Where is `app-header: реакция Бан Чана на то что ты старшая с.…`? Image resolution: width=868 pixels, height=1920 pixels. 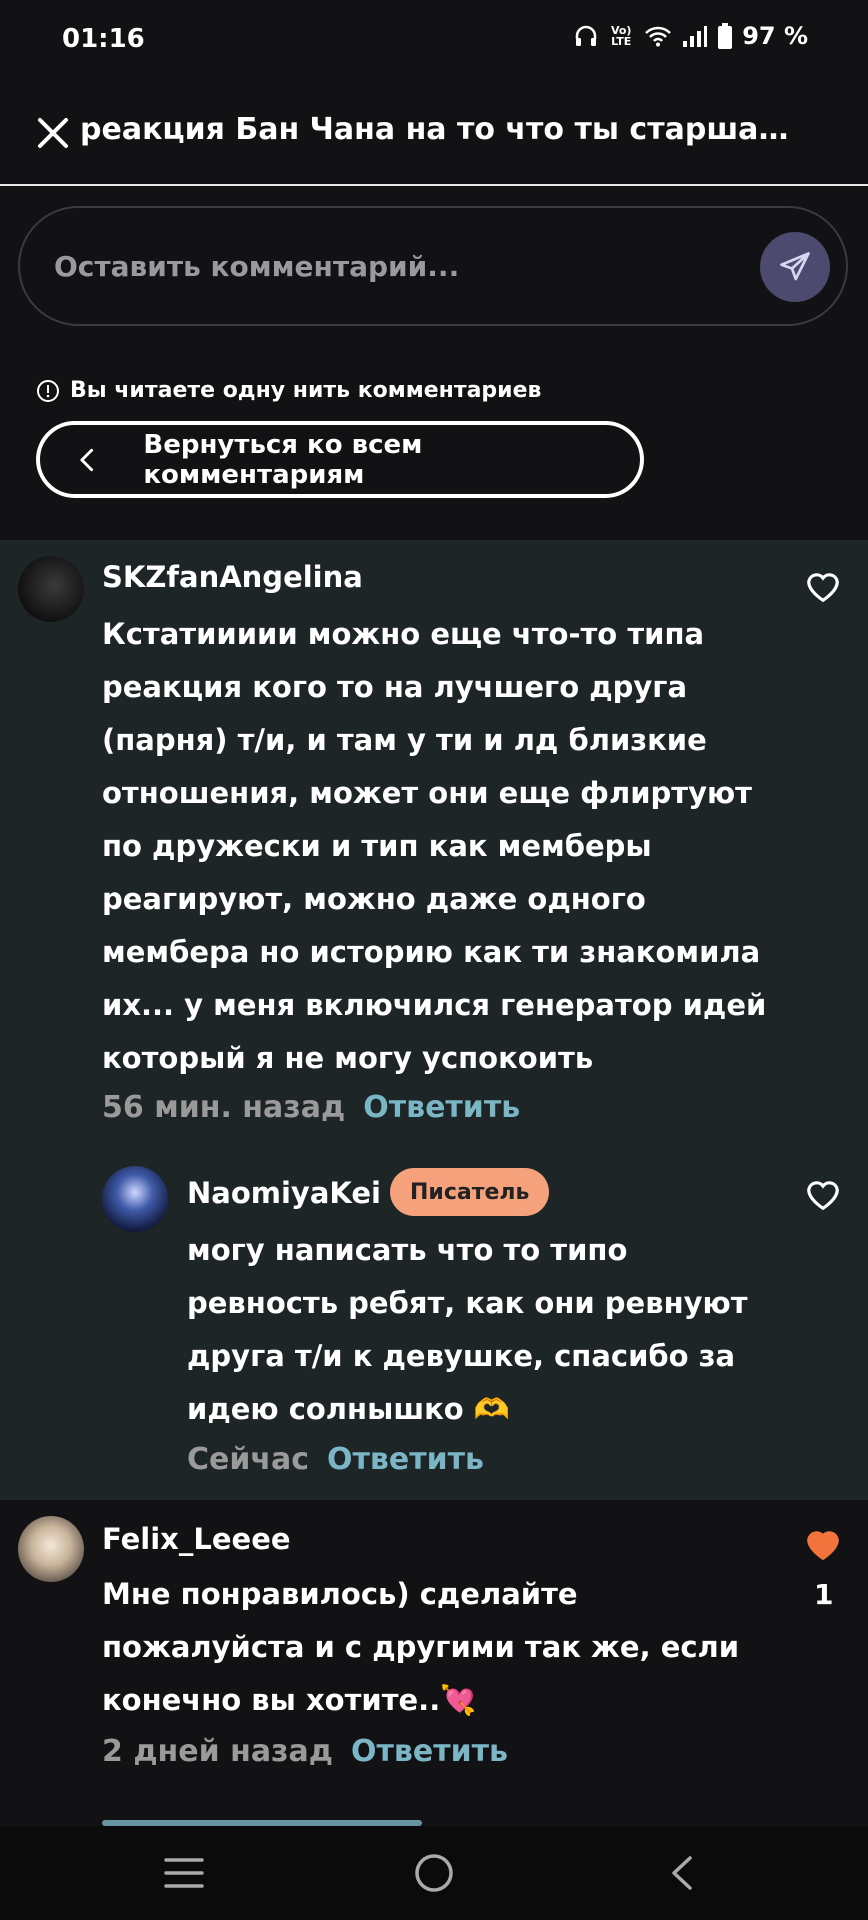
app-header: реакция Бан Чана на то что ты старшая с.… is located at coordinates (434, 139).